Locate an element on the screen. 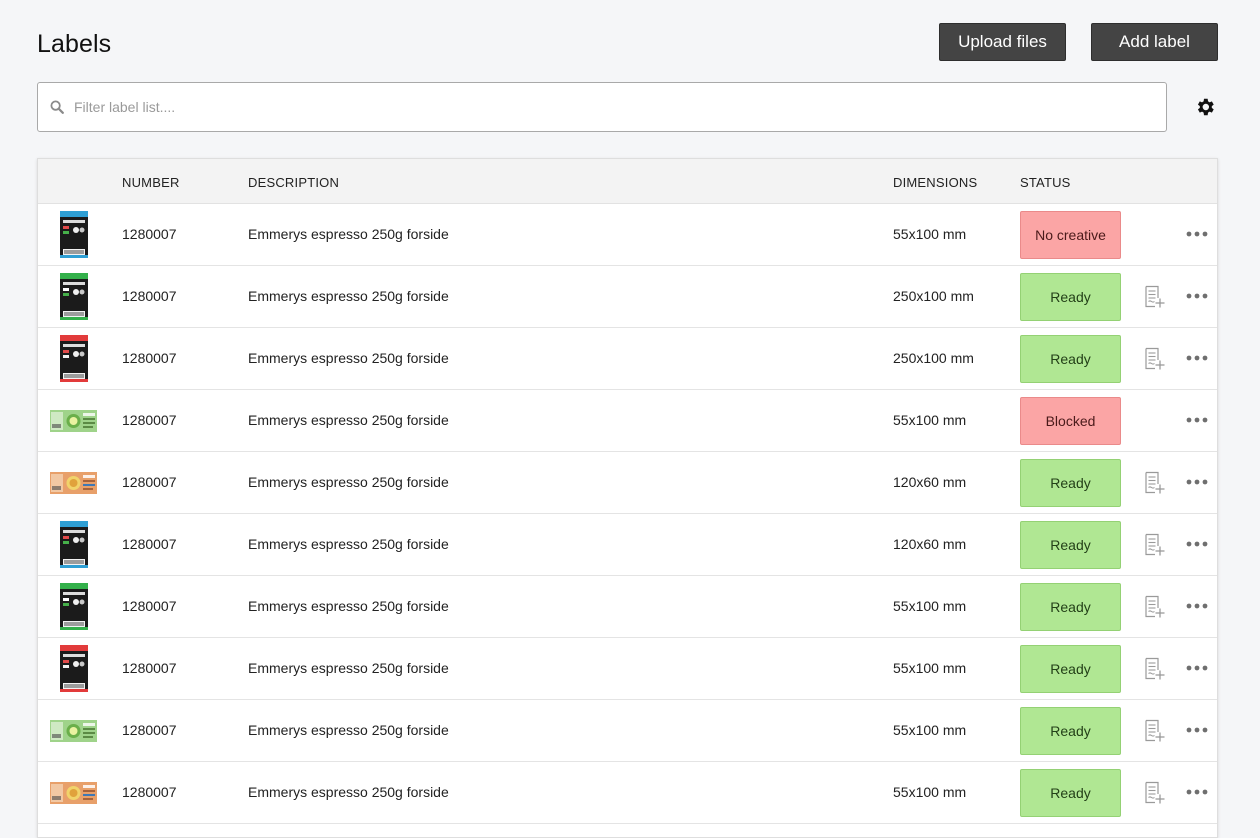  upload-files-button: Upload files is located at coordinates (1002, 42).